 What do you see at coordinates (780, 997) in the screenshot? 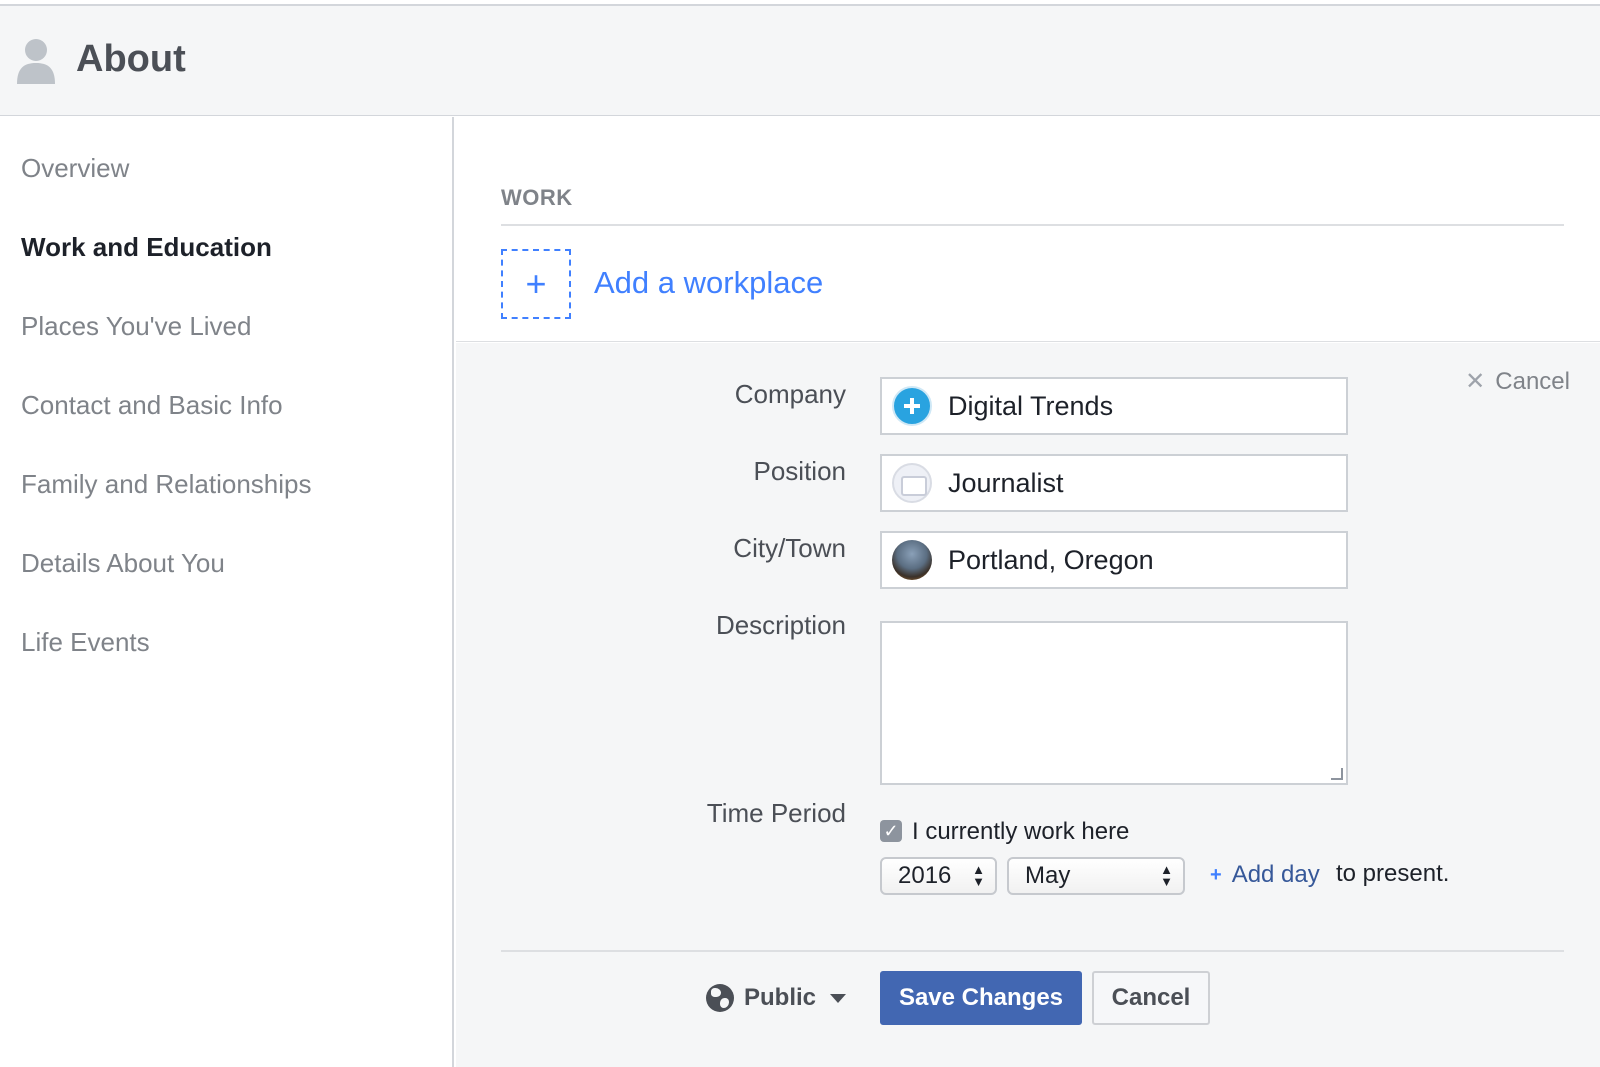
I see `audience-label: Public` at bounding box center [780, 997].